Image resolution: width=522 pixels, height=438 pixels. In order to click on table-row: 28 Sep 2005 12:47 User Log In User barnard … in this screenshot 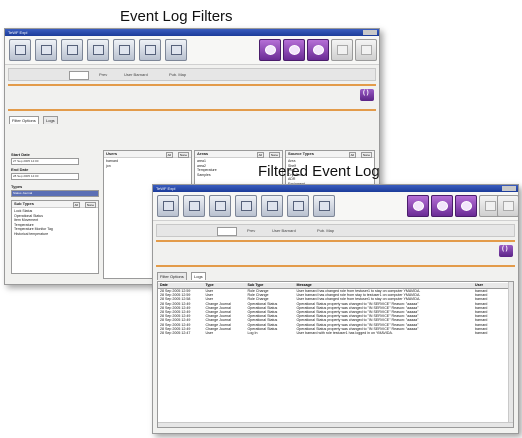, I will do `click(333, 333)`.